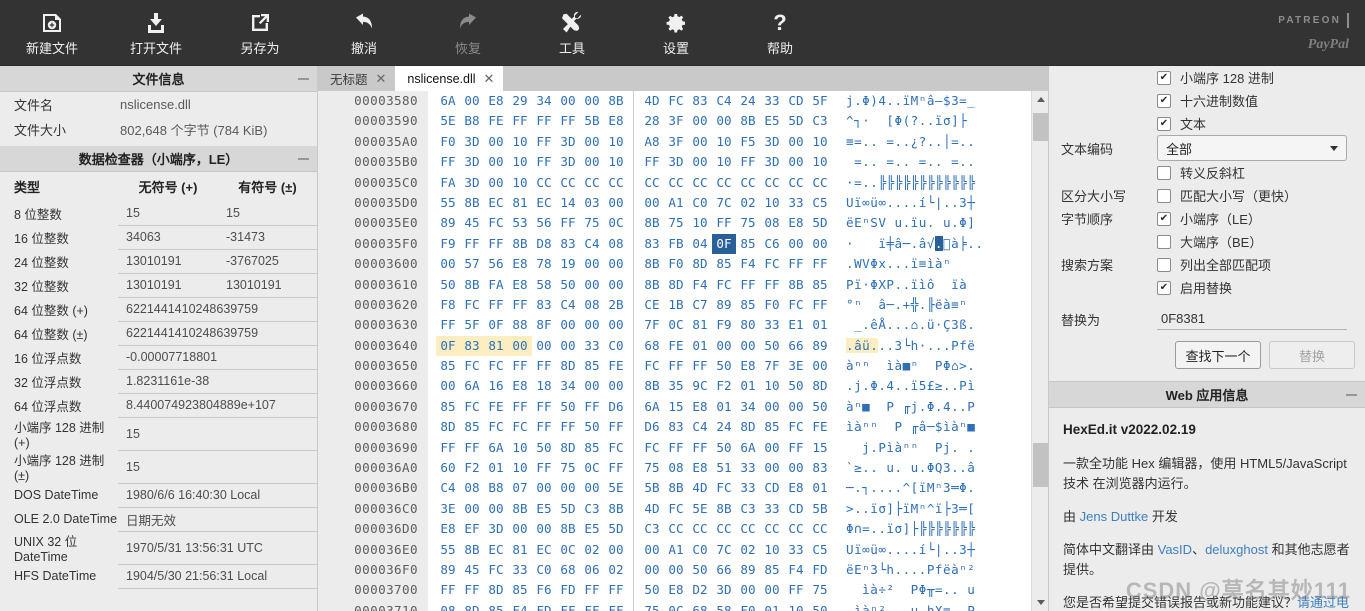  I want to click on hex-byte: 78, so click(544, 264).